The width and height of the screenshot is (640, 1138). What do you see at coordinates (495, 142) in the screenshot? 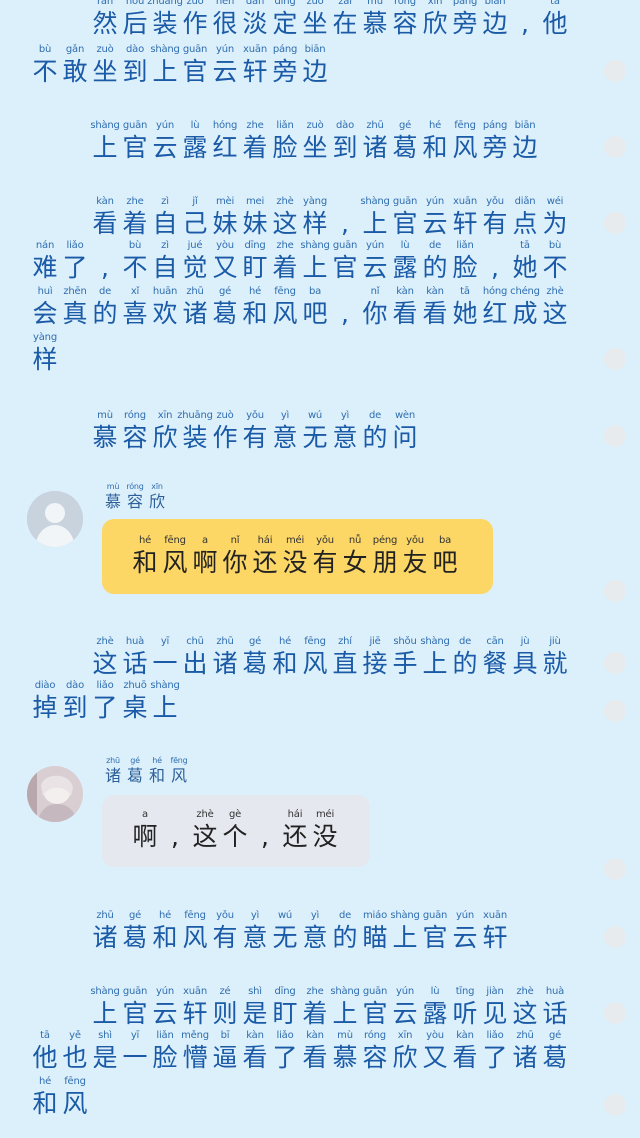
I see `hanzi-with-pinyin: páng 旁` at bounding box center [495, 142].